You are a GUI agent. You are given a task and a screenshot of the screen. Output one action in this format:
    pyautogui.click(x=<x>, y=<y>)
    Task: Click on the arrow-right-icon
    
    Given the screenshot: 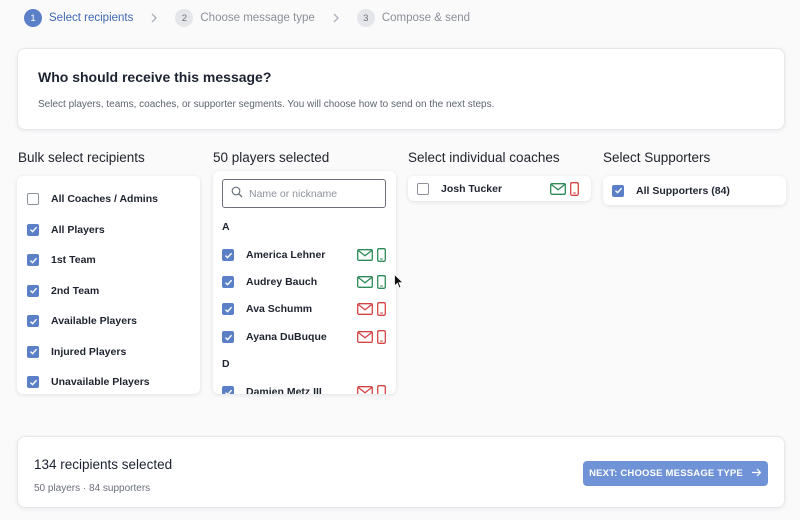 What is the action you would take?
    pyautogui.click(x=752, y=474)
    